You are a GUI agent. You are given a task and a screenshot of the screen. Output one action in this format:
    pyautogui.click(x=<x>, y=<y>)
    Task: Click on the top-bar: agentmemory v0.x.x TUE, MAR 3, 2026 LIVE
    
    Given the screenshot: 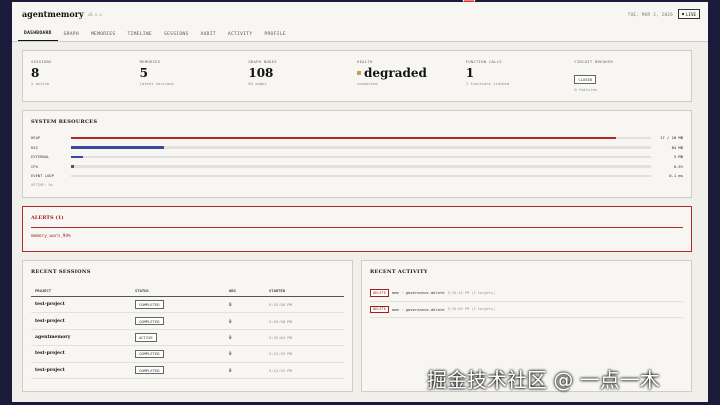 What is the action you would take?
    pyautogui.click(x=360, y=14)
    